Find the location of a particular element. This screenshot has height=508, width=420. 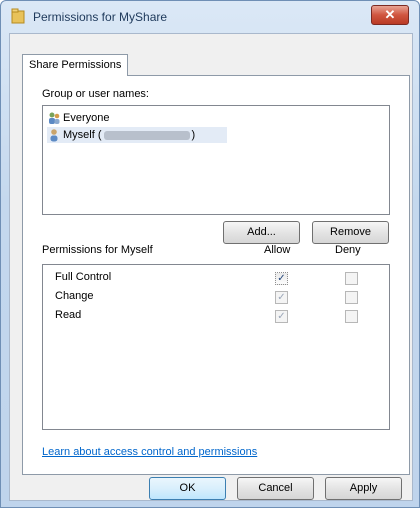

principal-name-suffix: ) is located at coordinates (193, 135).